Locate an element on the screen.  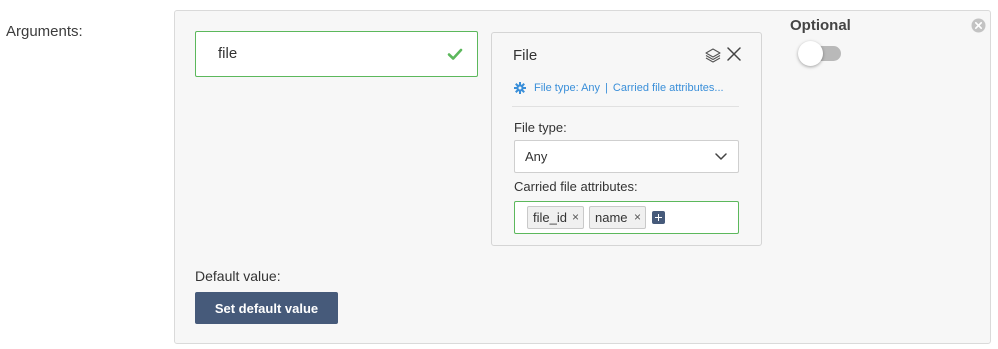
close-icon is located at coordinates (734, 54).